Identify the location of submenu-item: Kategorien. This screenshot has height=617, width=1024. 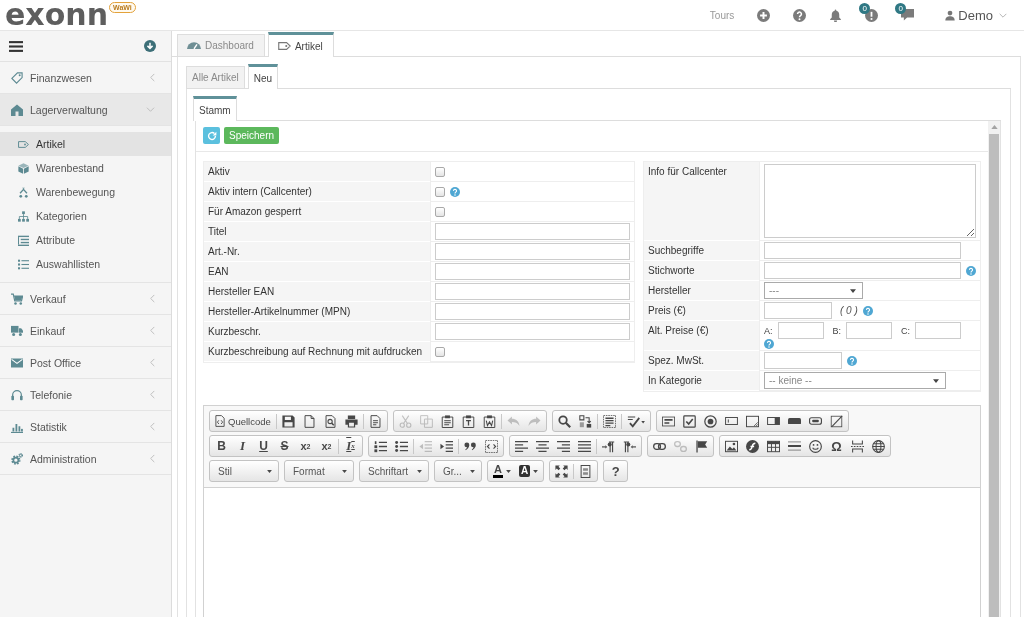
(85, 216).